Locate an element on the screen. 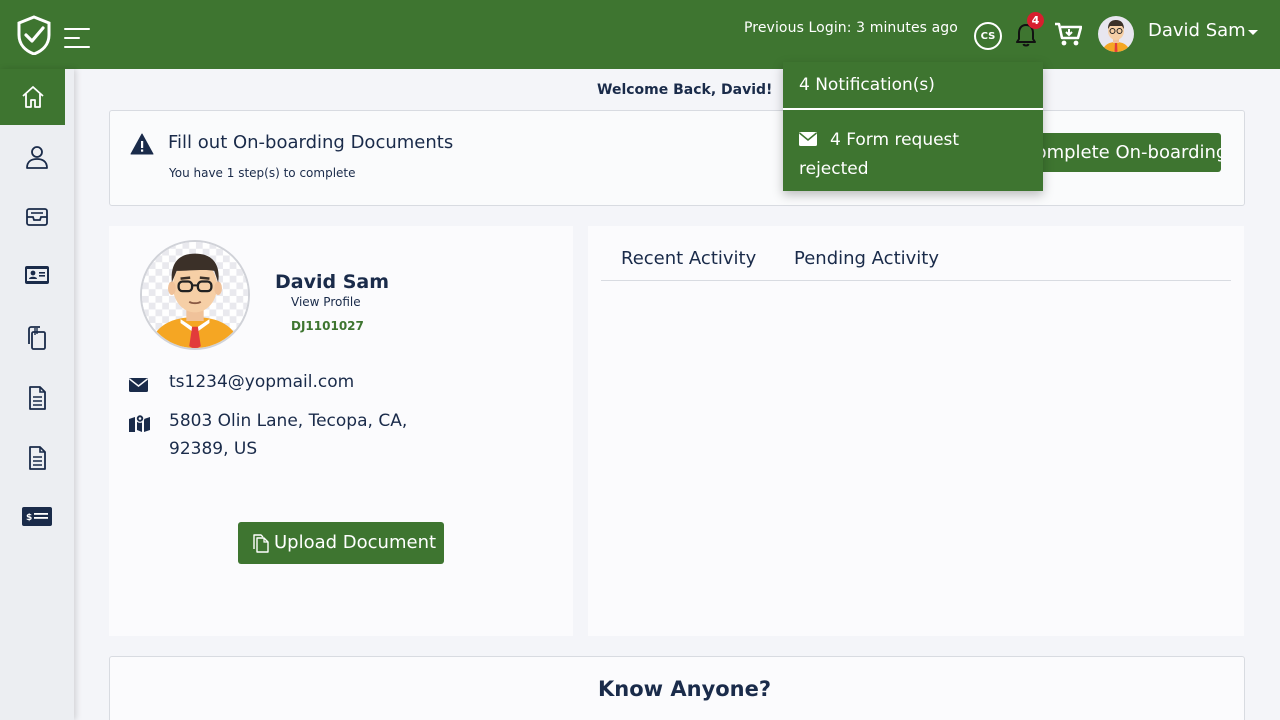 This screenshot has height=720, width=1280. upload-document-button: Upload Document is located at coordinates (341, 543).